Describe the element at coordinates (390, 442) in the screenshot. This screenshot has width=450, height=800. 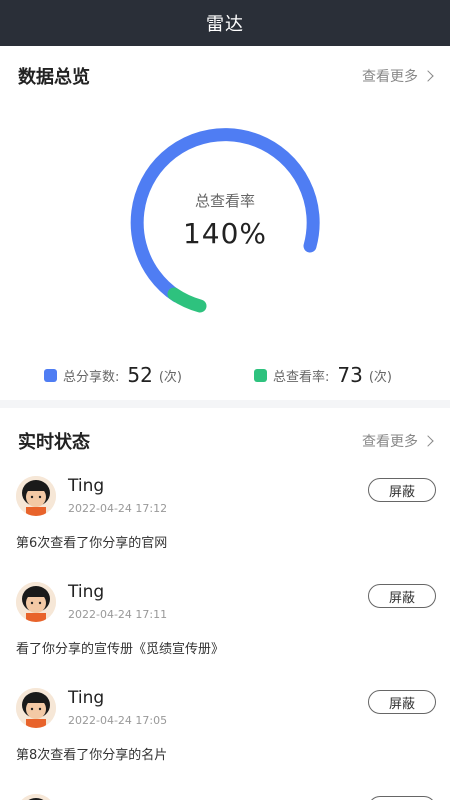
I see `realtime-more-label: 查看更多` at that location.